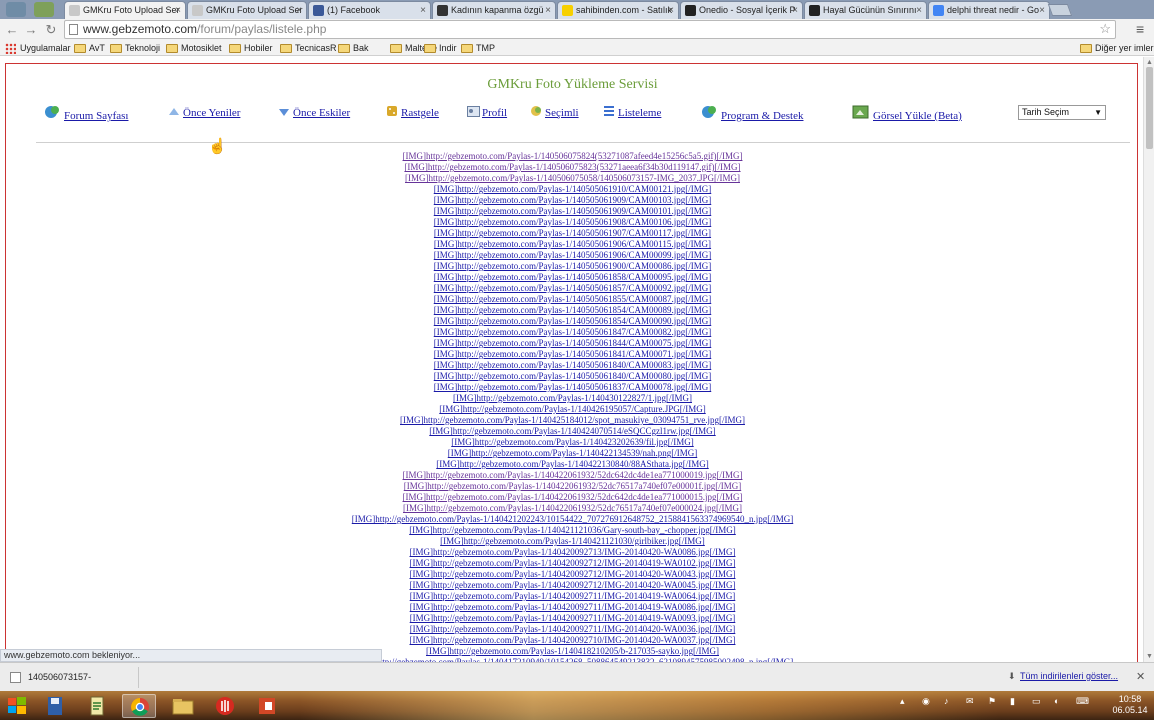  What do you see at coordinates (618, 10) in the screenshot?
I see `browser-tab: sahibinden.com - Satılık ×` at bounding box center [618, 10].